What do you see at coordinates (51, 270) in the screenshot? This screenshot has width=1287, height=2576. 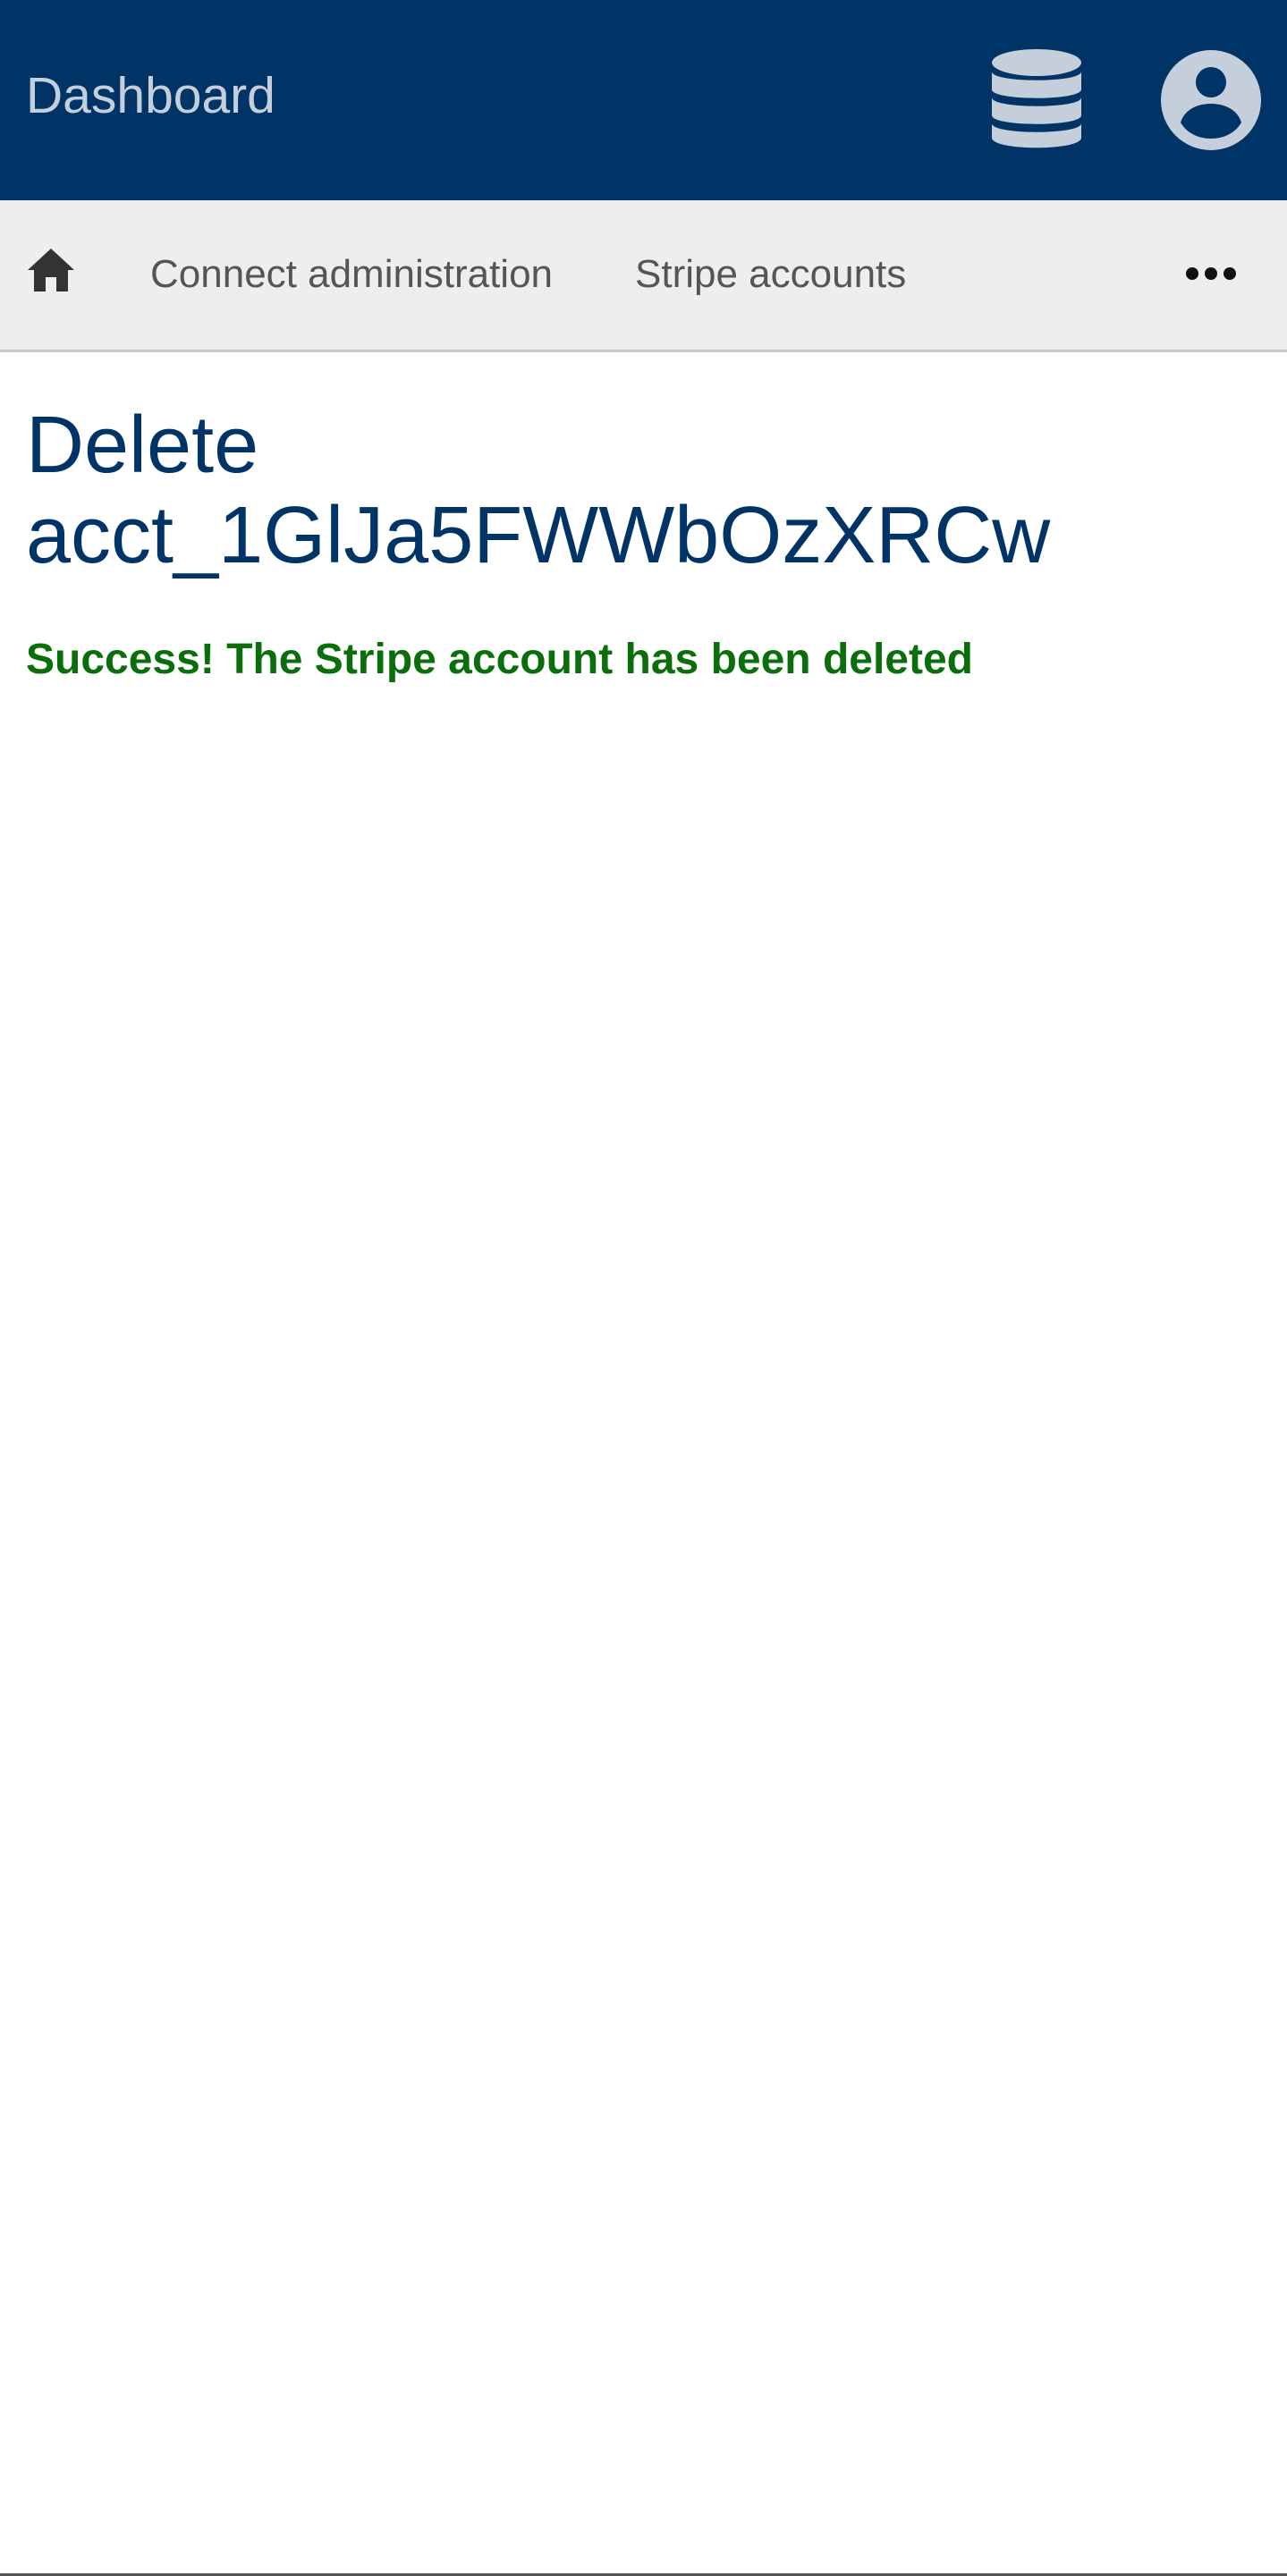 I see `home-icon` at bounding box center [51, 270].